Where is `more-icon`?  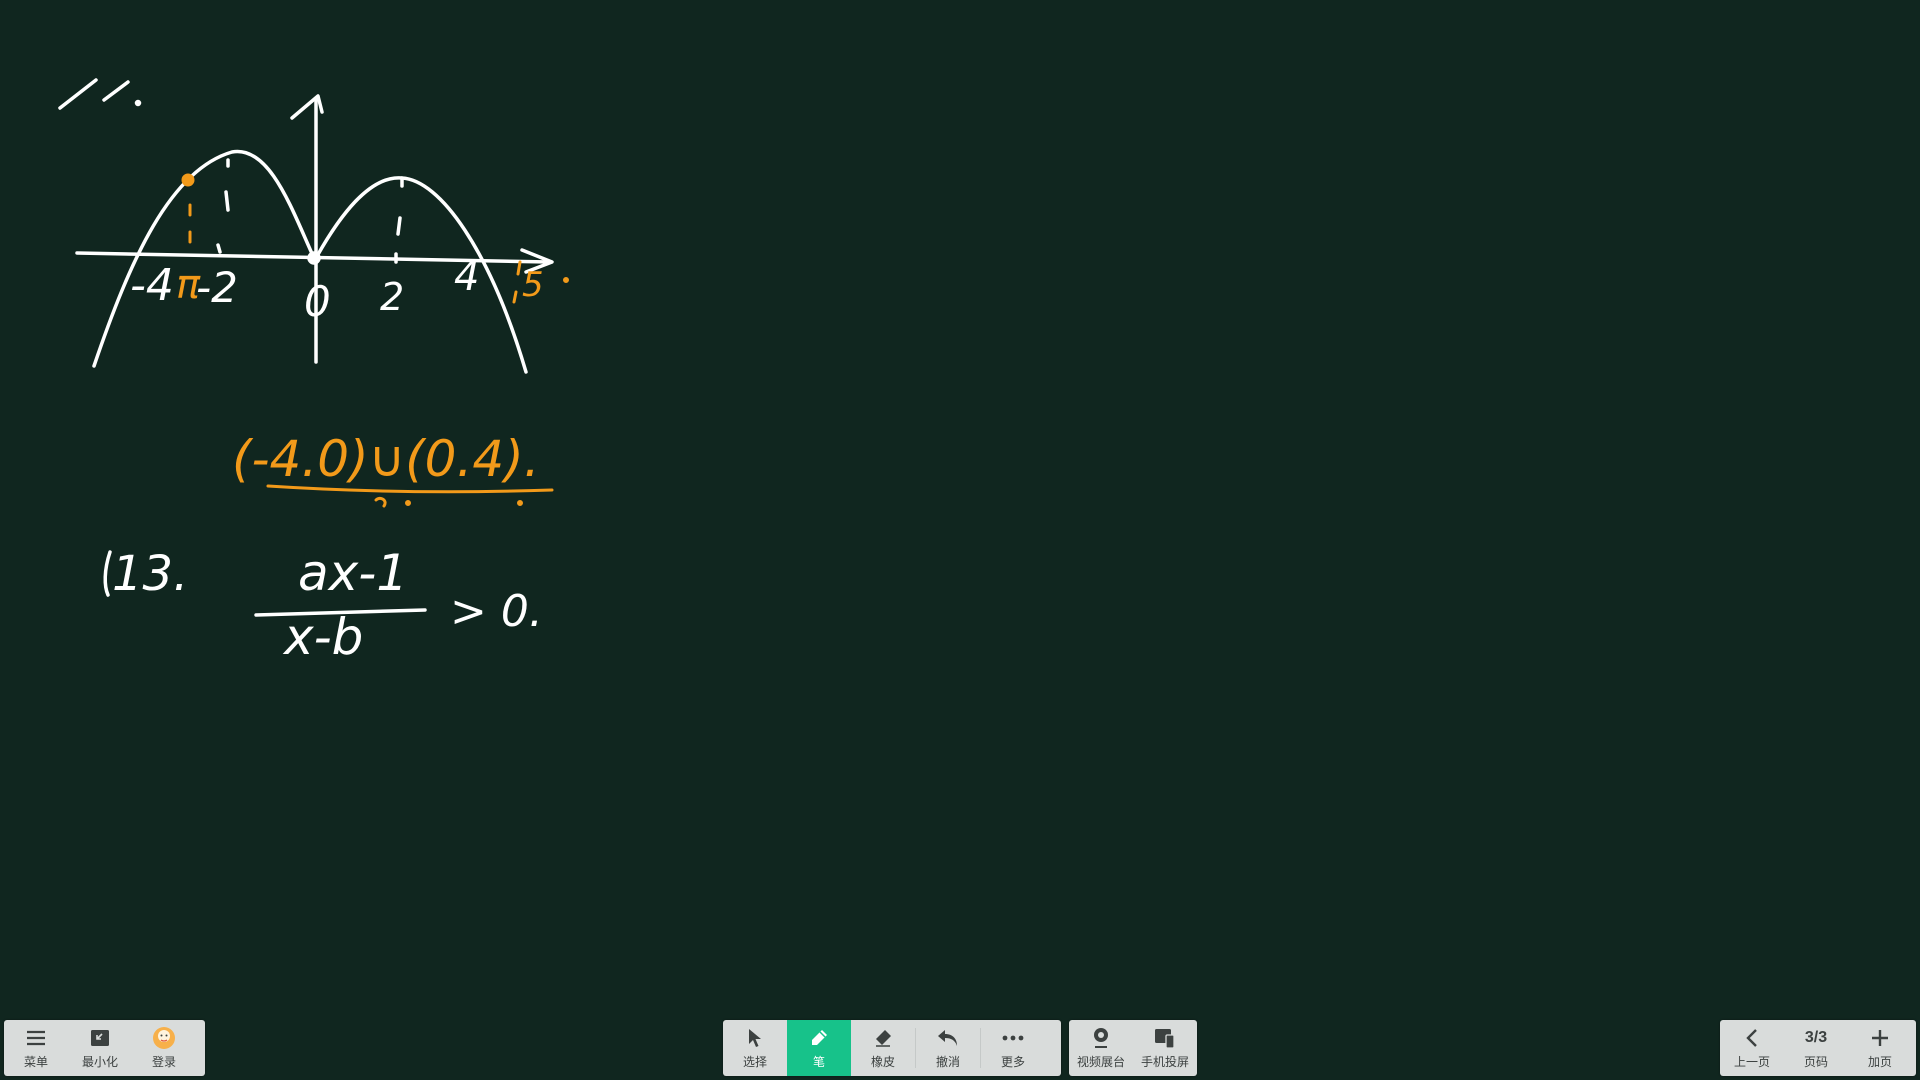 more-icon is located at coordinates (1013, 1038).